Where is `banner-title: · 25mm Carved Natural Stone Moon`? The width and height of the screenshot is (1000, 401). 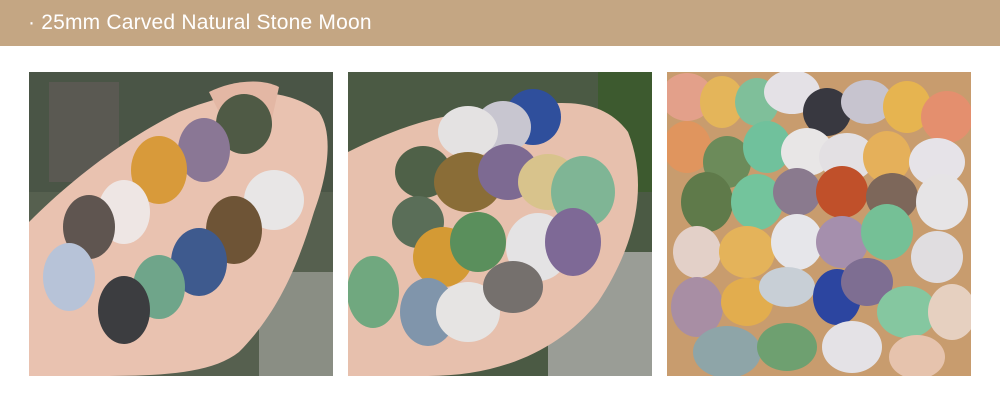
banner-title: · 25mm Carved Natural Stone Moon is located at coordinates (200, 22).